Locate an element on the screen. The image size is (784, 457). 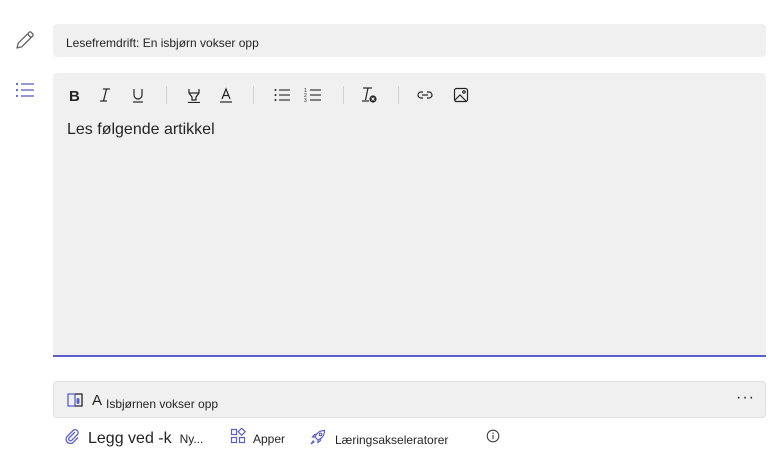
apps-icon is located at coordinates (238, 438).